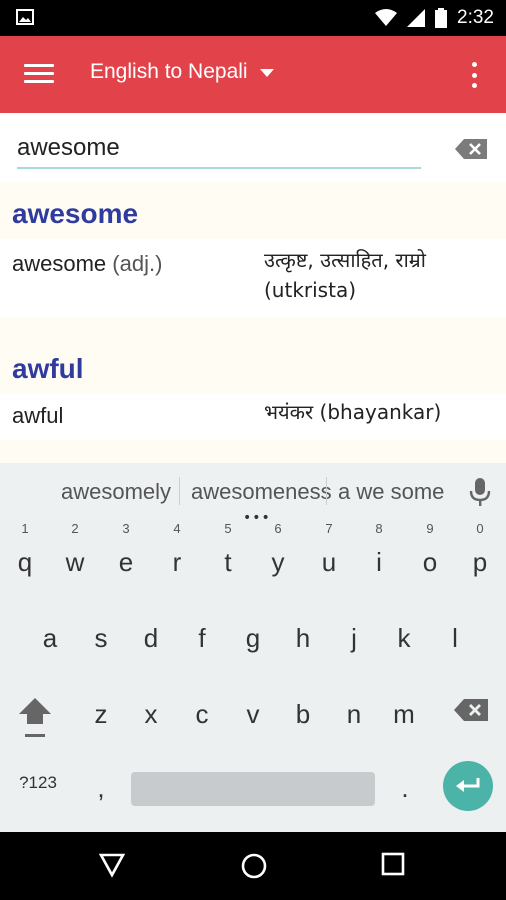 This screenshot has height=900, width=506. Describe the element at coordinates (253, 789) in the screenshot. I see `space-key` at that location.